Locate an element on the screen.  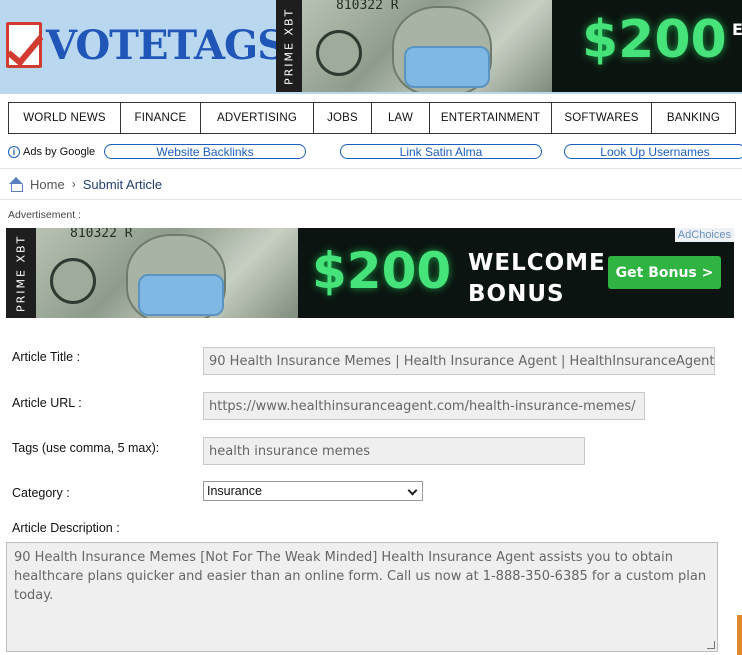
page-scrollbar is located at coordinates (739, 635).